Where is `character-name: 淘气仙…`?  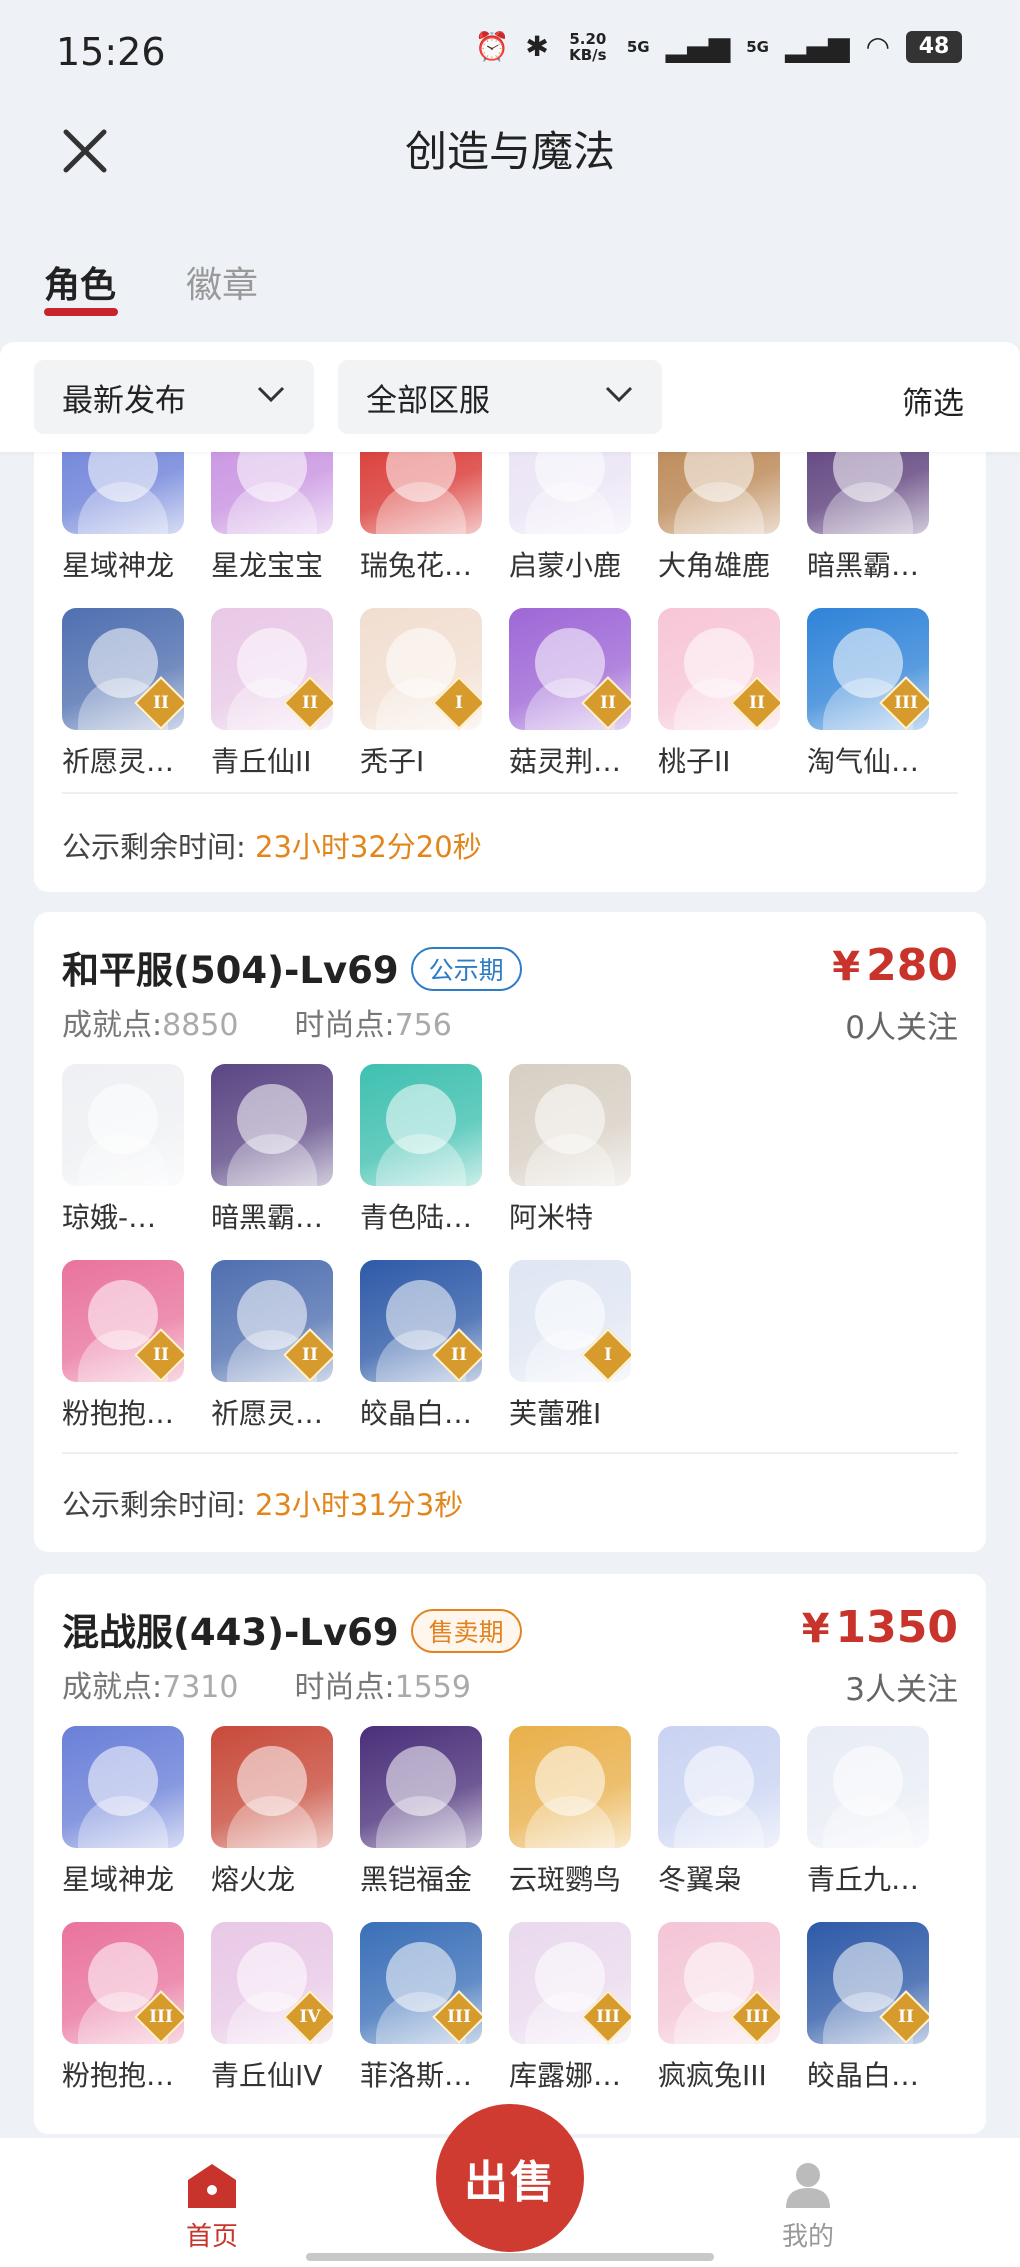 character-name: 淘气仙… is located at coordinates (863, 761).